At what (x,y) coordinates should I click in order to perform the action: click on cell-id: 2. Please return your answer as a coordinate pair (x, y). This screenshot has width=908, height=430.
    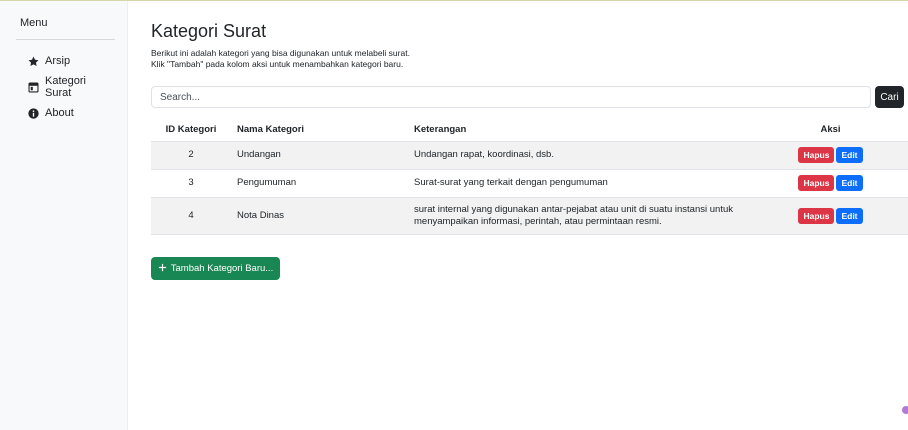
    Looking at the image, I should click on (191, 155).